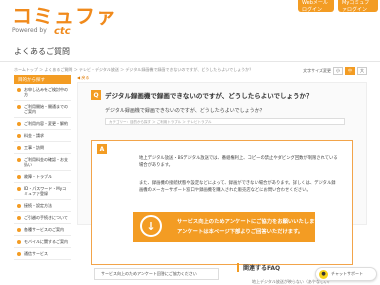 This screenshot has height=285, width=380. What do you see at coordinates (42, 162) in the screenshot?
I see `sidebar-item-payment: ご利用料金の確認・お支払い` at bounding box center [42, 162].